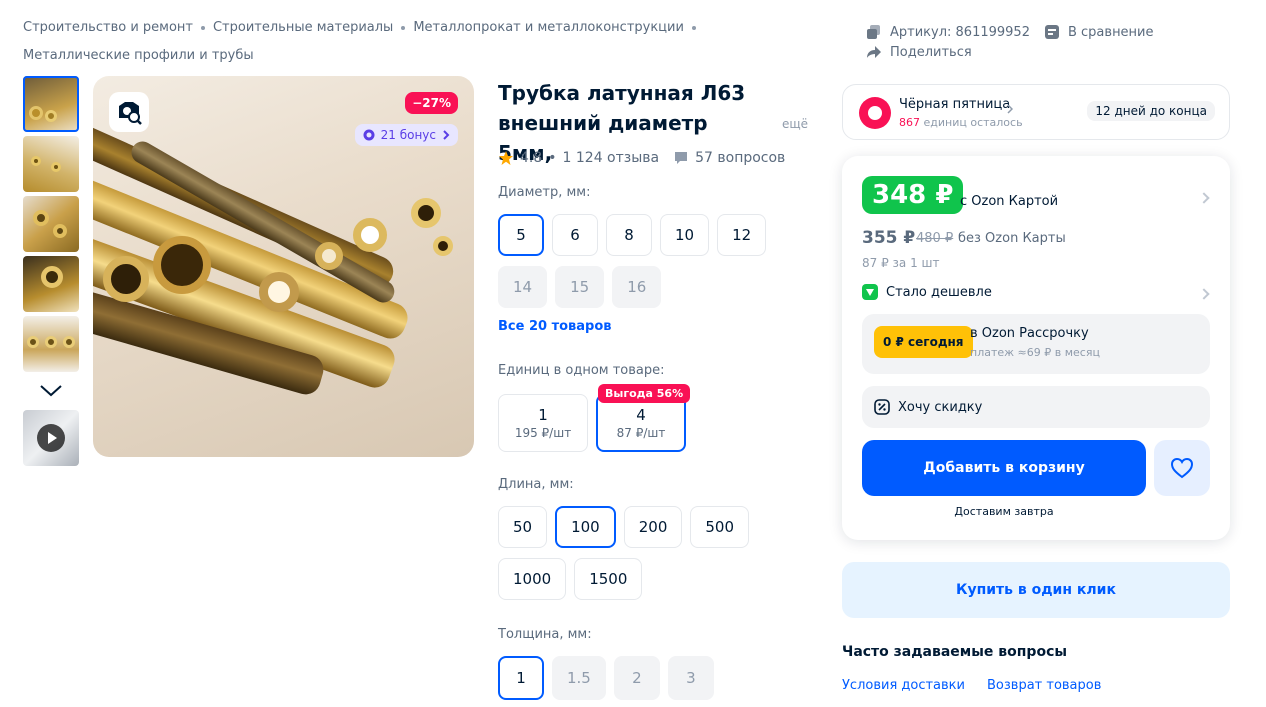  I want to click on savings-badge: Выгода 56%, so click(644, 393).